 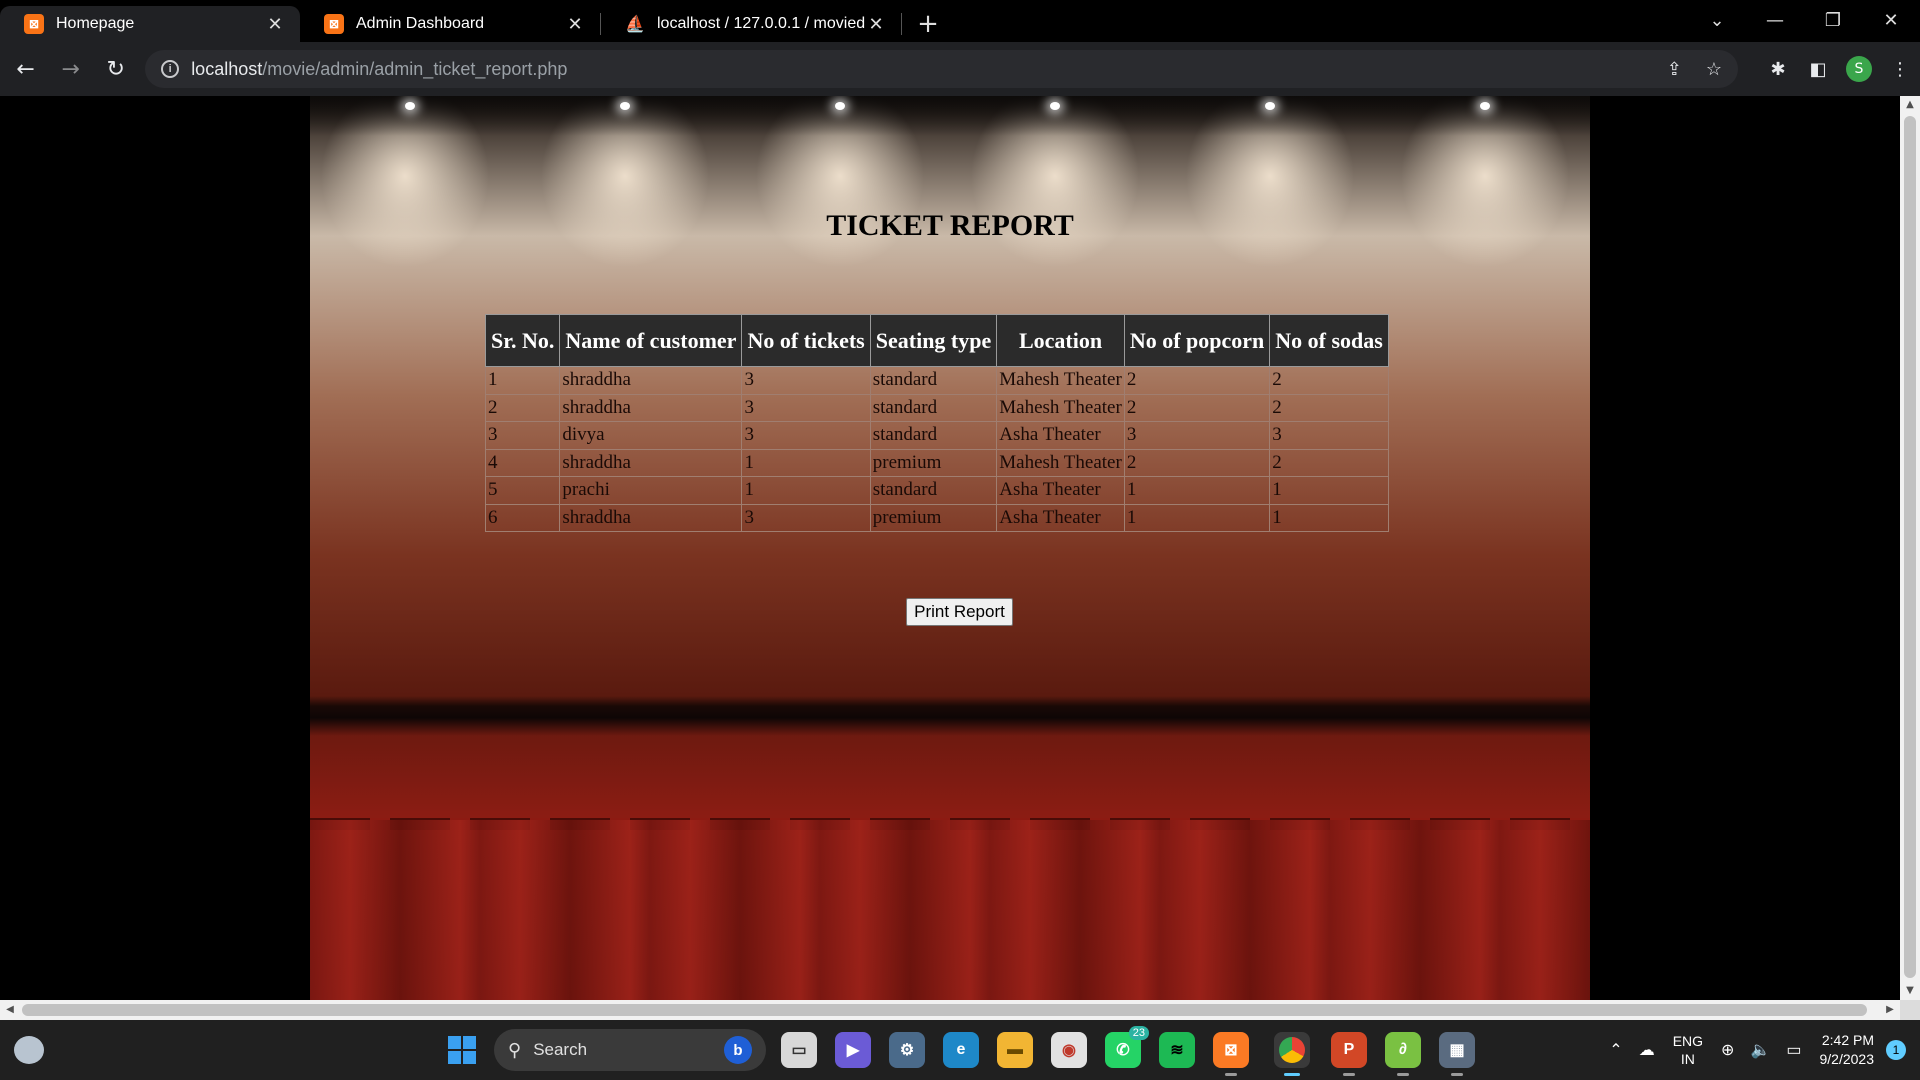 I want to click on forward-icon: →, so click(x=70, y=69).